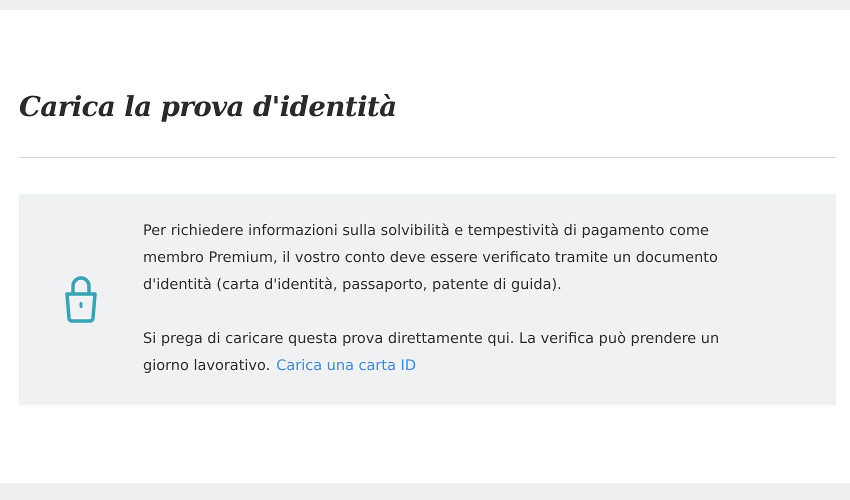 This screenshot has height=500, width=850. I want to click on upload-id-link: Carica una carta ID, so click(346, 366).